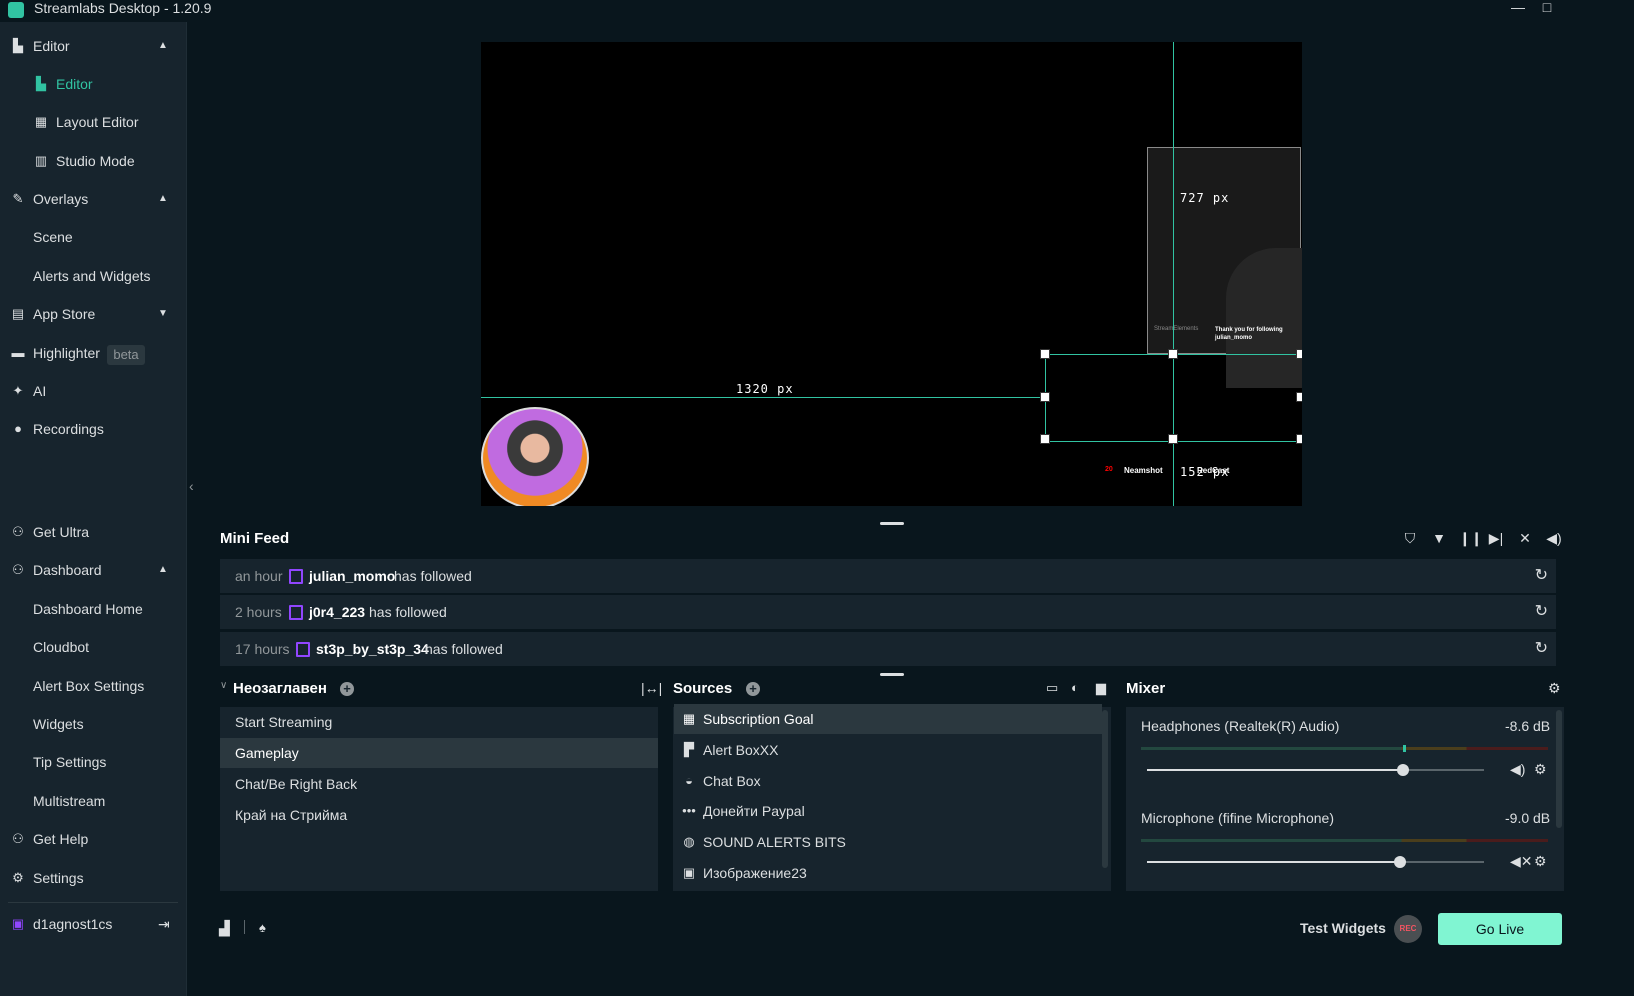 This screenshot has height=996, width=1634. I want to click on volume-icon: ◀), so click(1554, 538).